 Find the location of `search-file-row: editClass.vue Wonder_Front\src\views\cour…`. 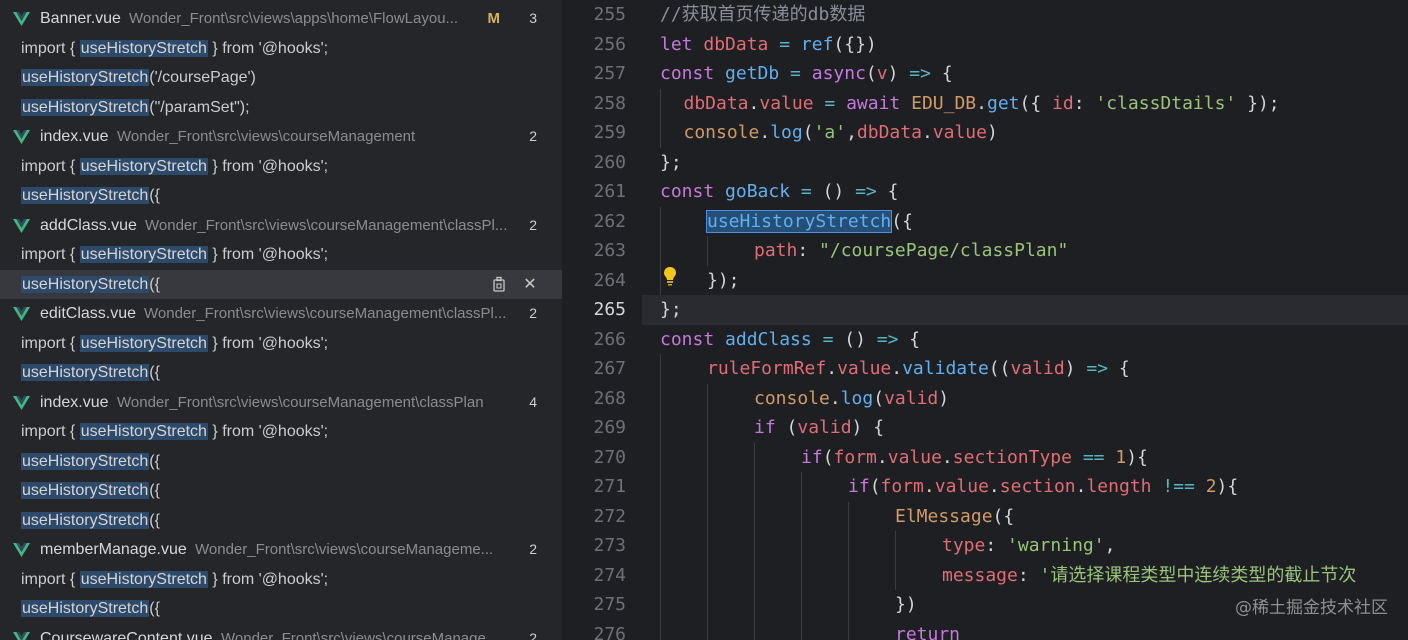

search-file-row: editClass.vue Wonder_Front\src\views\cour… is located at coordinates (281, 314).